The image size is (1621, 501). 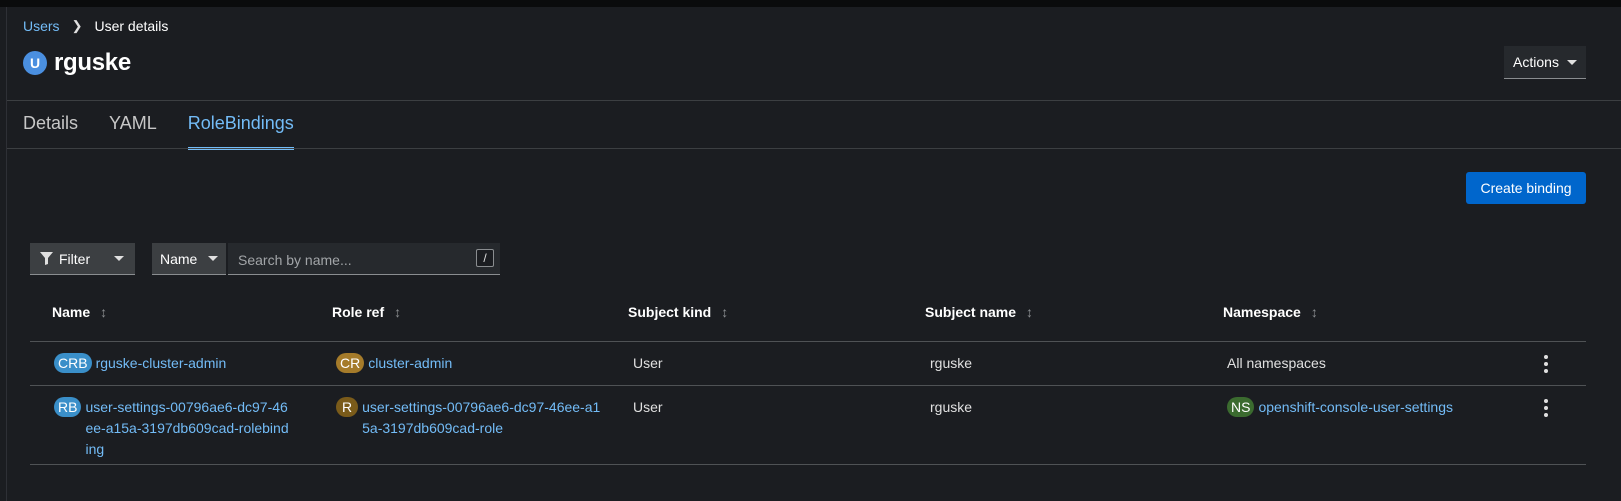 What do you see at coordinates (410, 363) in the screenshot?
I see `role-ref-link: cluster-admin` at bounding box center [410, 363].